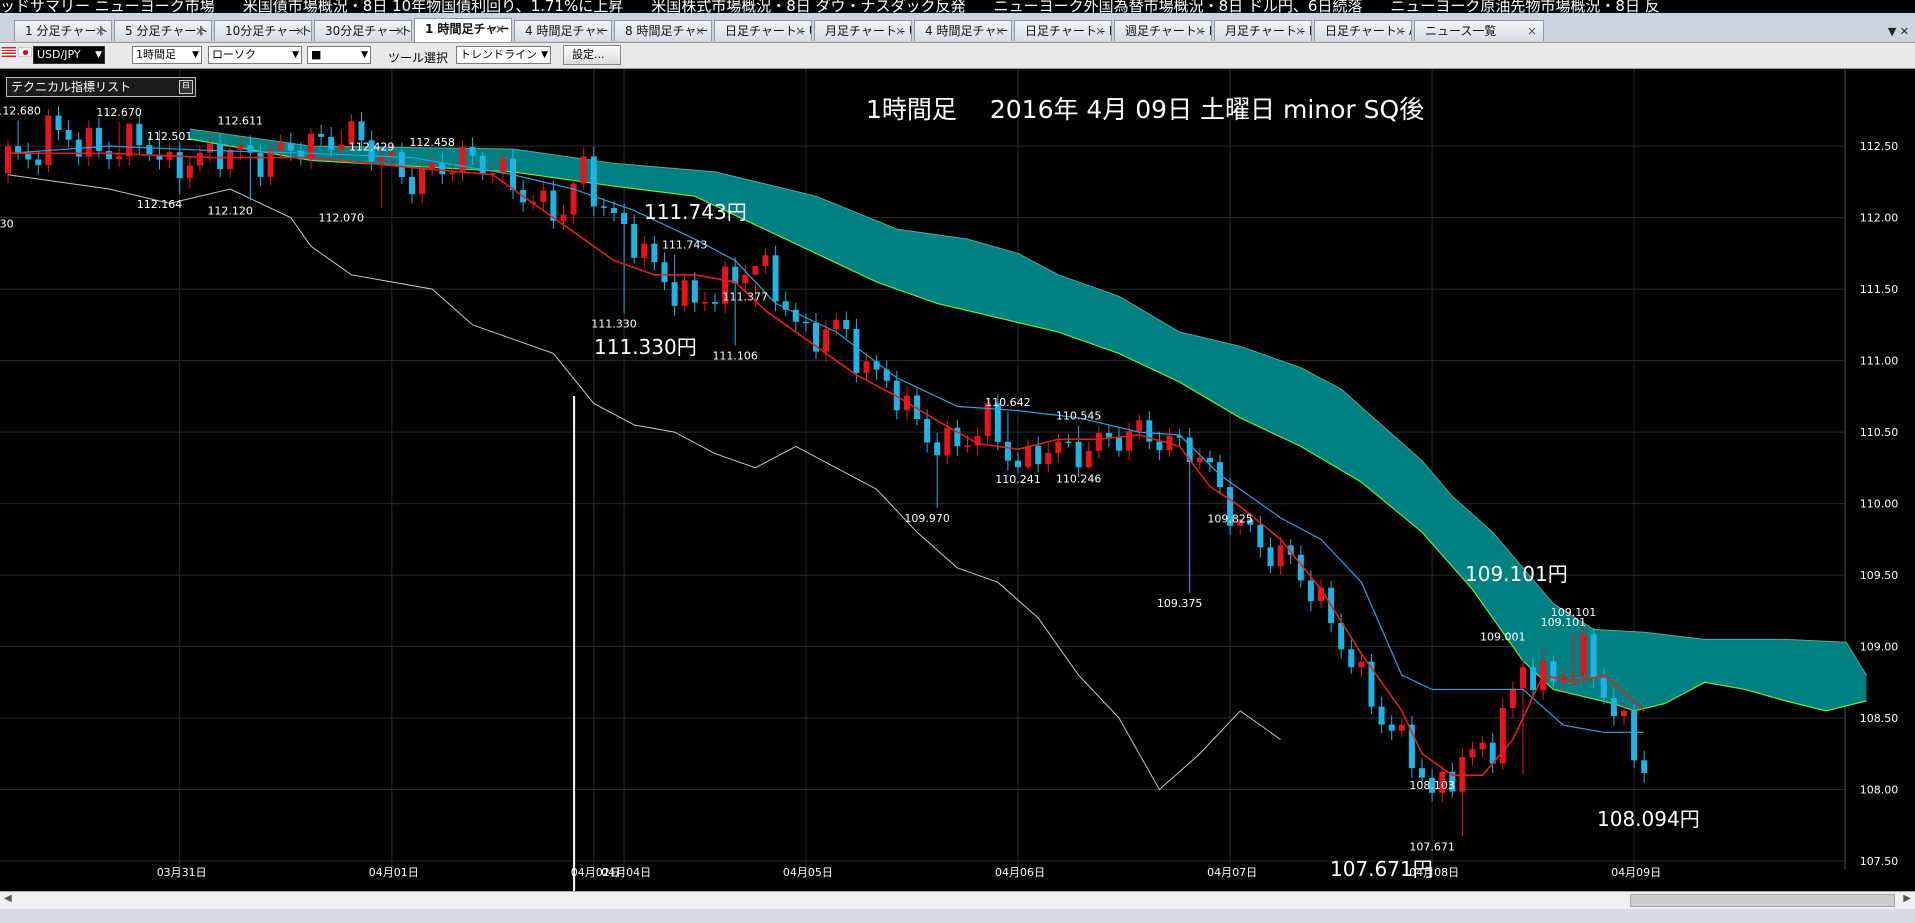  Describe the element at coordinates (69, 55) in the screenshot. I see `currency-pair-select: USD/JPY ▼` at that location.